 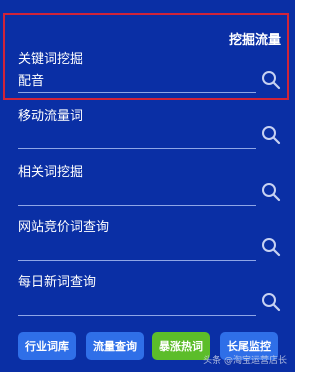 What do you see at coordinates (51, 116) in the screenshot?
I see `field-label: 移动流量词` at bounding box center [51, 116].